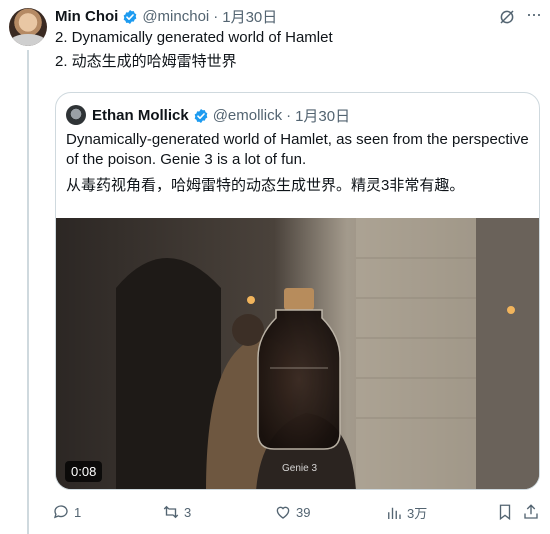 This screenshot has width=550, height=534. What do you see at coordinates (78, 512) in the screenshot?
I see `reply-count: 1` at bounding box center [78, 512].